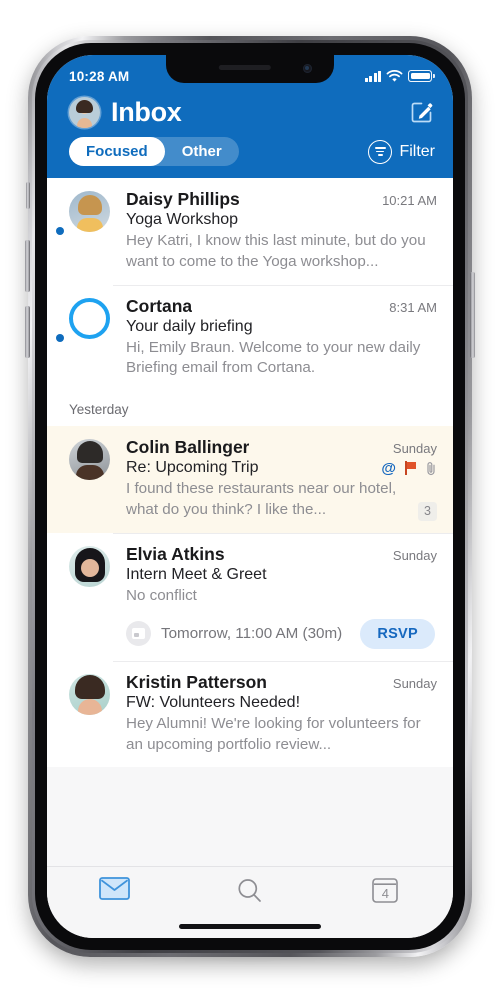 This screenshot has width=500, height=993. I want to click on filter-icon, so click(380, 151).